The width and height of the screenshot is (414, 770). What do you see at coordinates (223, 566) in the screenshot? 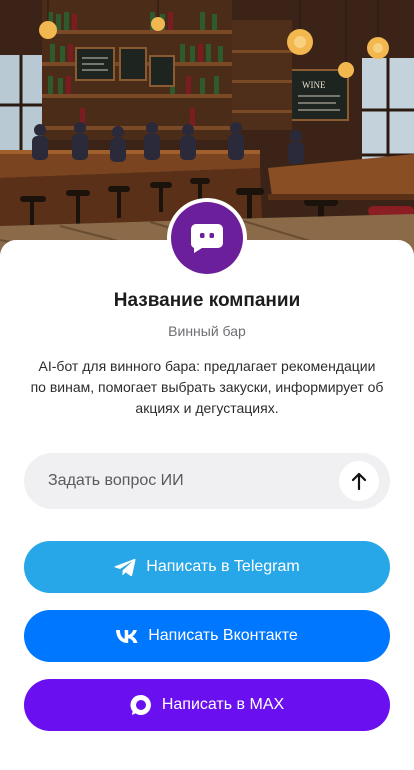
I see `telegram-button-label: Написать в Telegram` at bounding box center [223, 566].